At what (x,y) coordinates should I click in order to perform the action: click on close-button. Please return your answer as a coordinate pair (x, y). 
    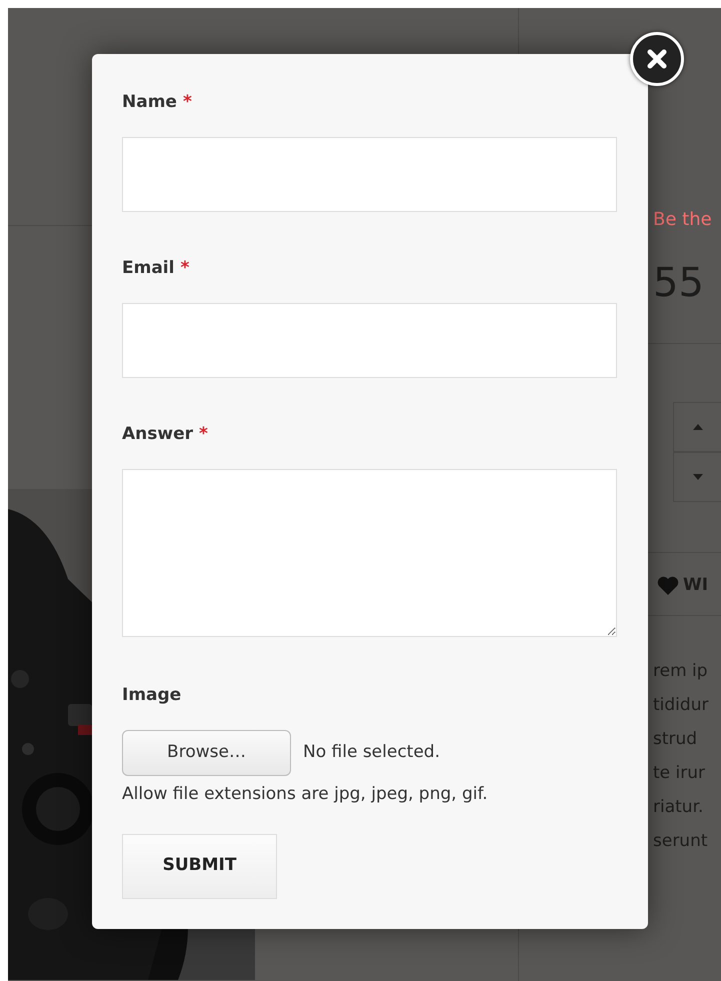
    Looking at the image, I should click on (657, 59).